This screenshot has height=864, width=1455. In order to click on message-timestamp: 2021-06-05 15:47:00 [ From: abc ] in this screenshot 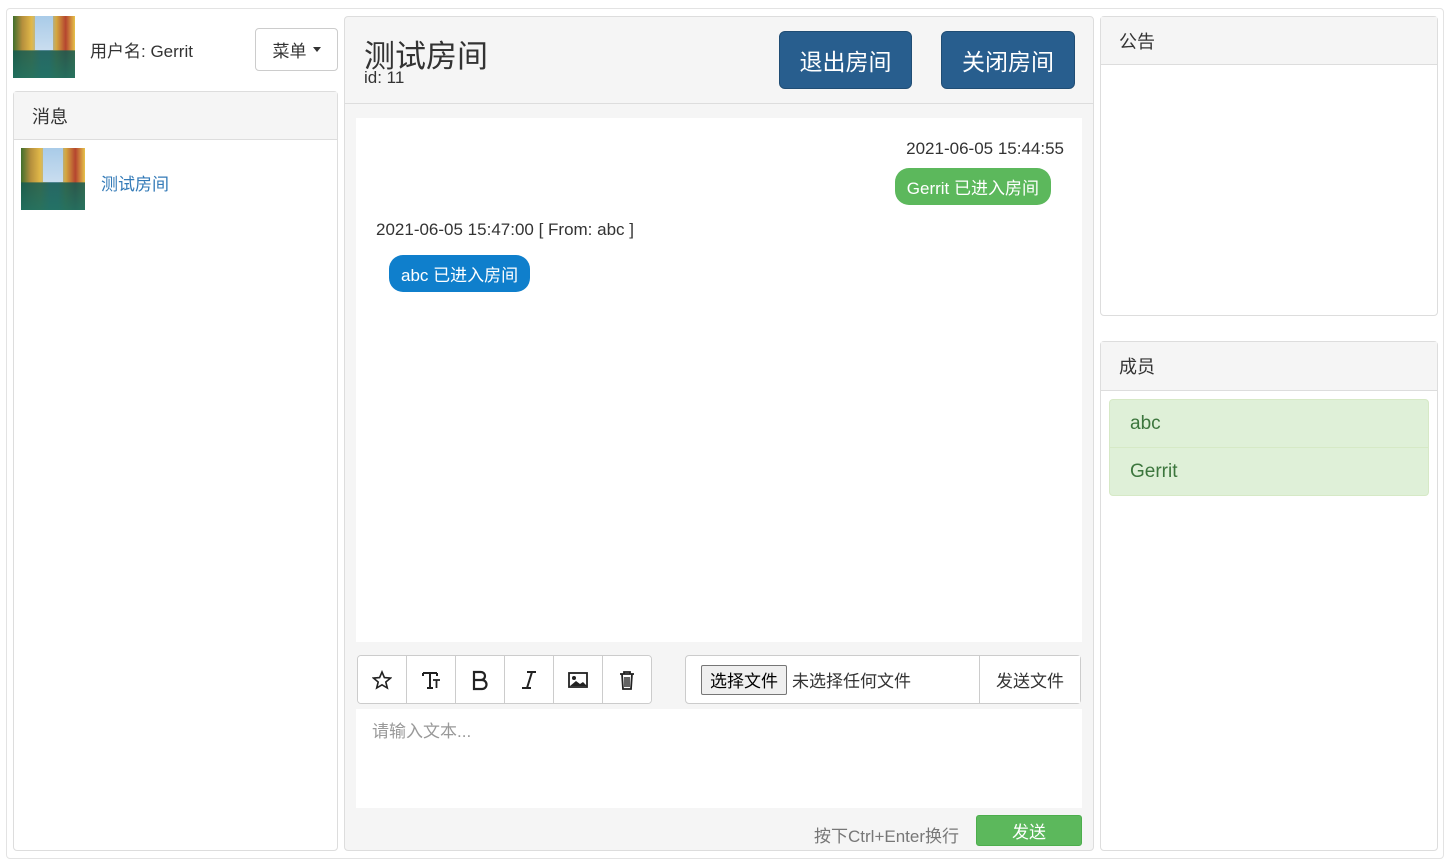, I will do `click(505, 229)`.